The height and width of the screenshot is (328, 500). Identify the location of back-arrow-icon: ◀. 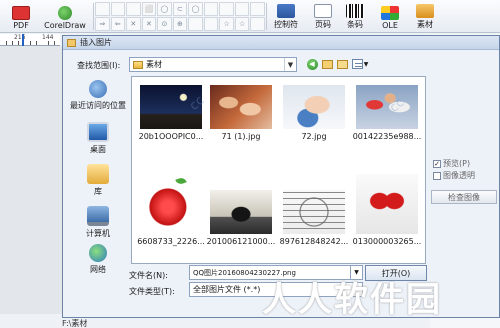
(312, 64).